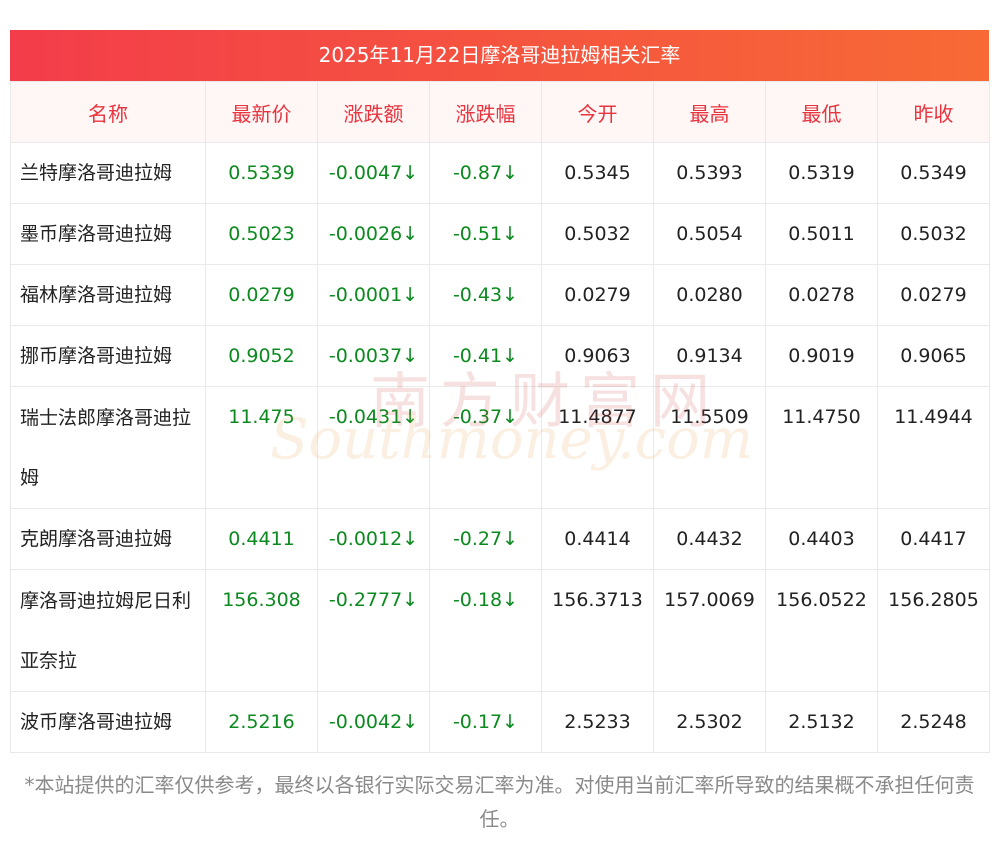  Describe the element at coordinates (821, 447) in the screenshot. I see `row-low: 11.4750` at that location.